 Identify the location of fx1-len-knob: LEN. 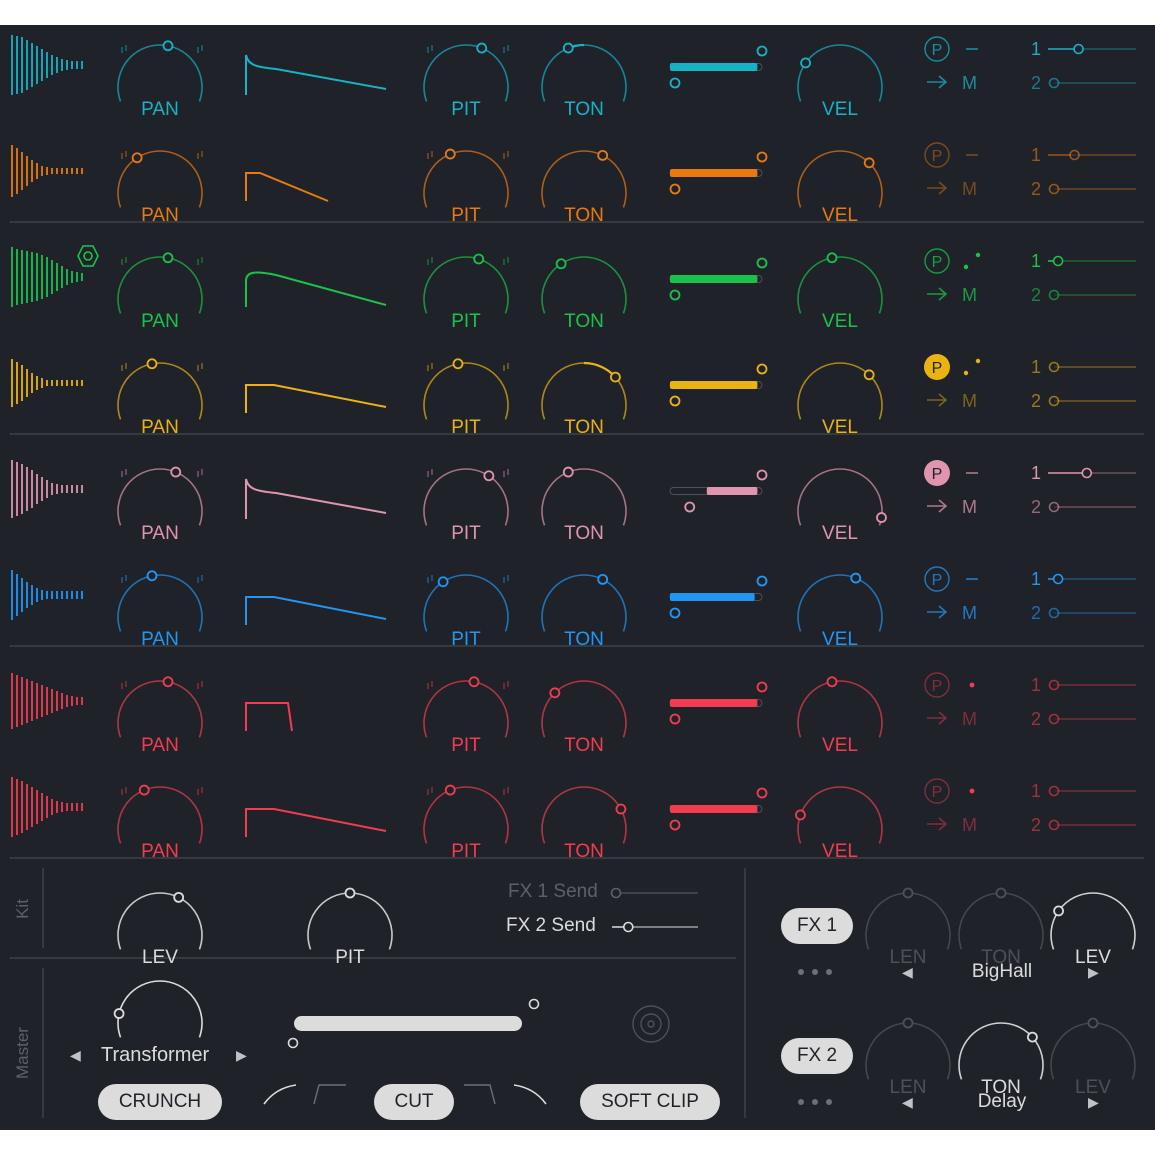
(908, 928).